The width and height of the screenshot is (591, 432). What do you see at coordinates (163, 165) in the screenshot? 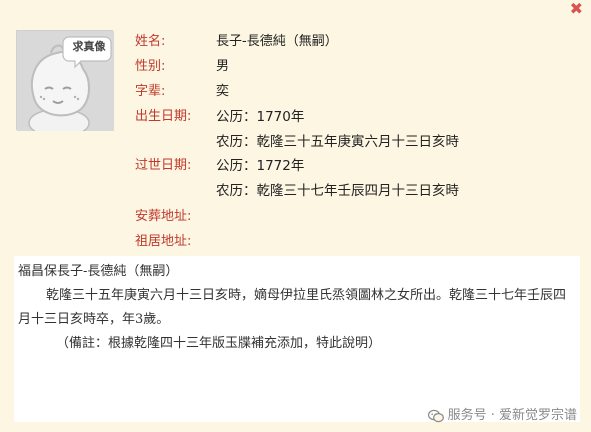
I see `death-label: 过世日期:` at bounding box center [163, 165].